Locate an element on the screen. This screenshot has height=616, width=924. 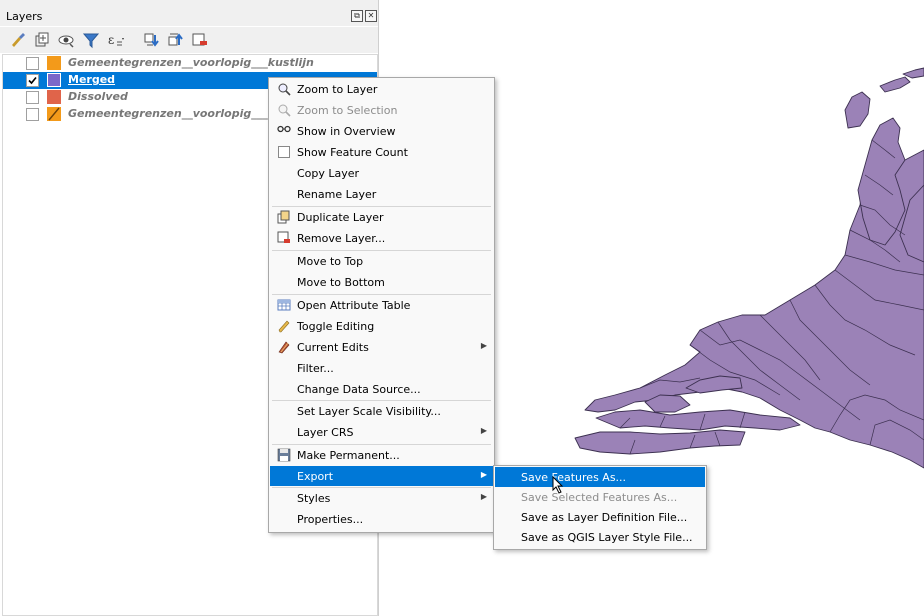
menu-open-attribute-table: Open Attribute Table is located at coordinates (381, 305).